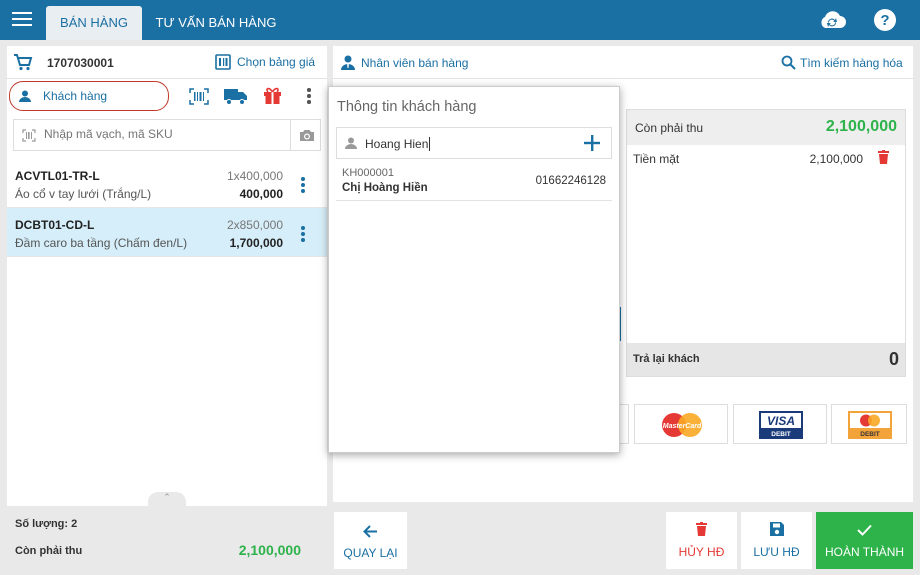 The height and width of the screenshot is (575, 920). I want to click on divider, so click(290, 135).